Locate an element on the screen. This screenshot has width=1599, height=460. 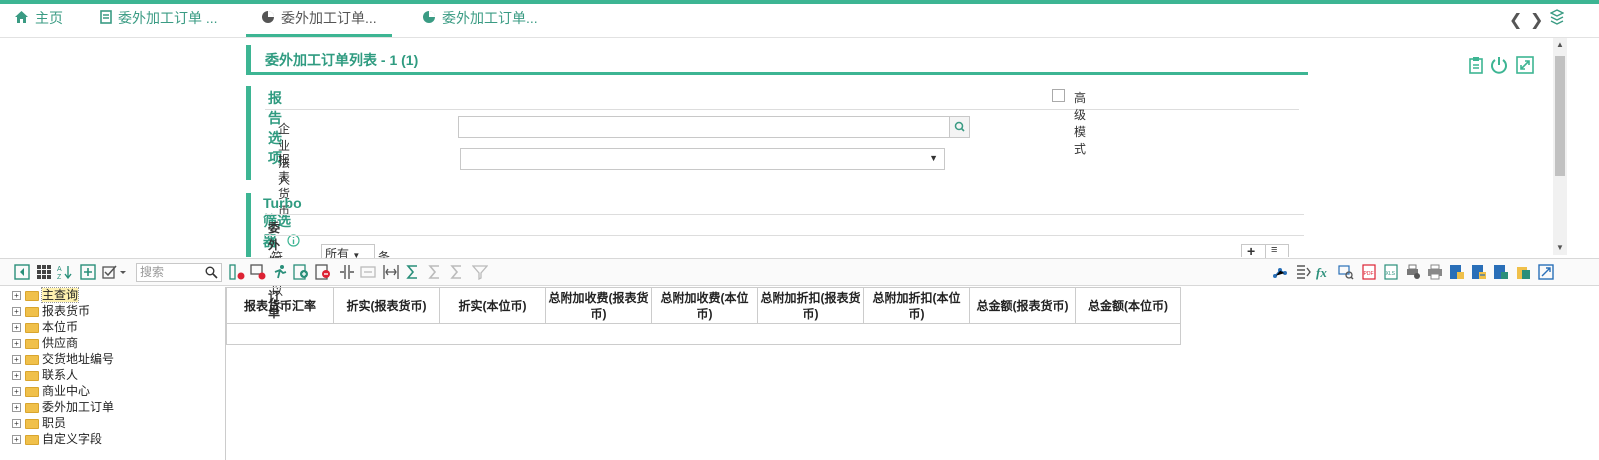
power-icon is located at coordinates (1499, 65).